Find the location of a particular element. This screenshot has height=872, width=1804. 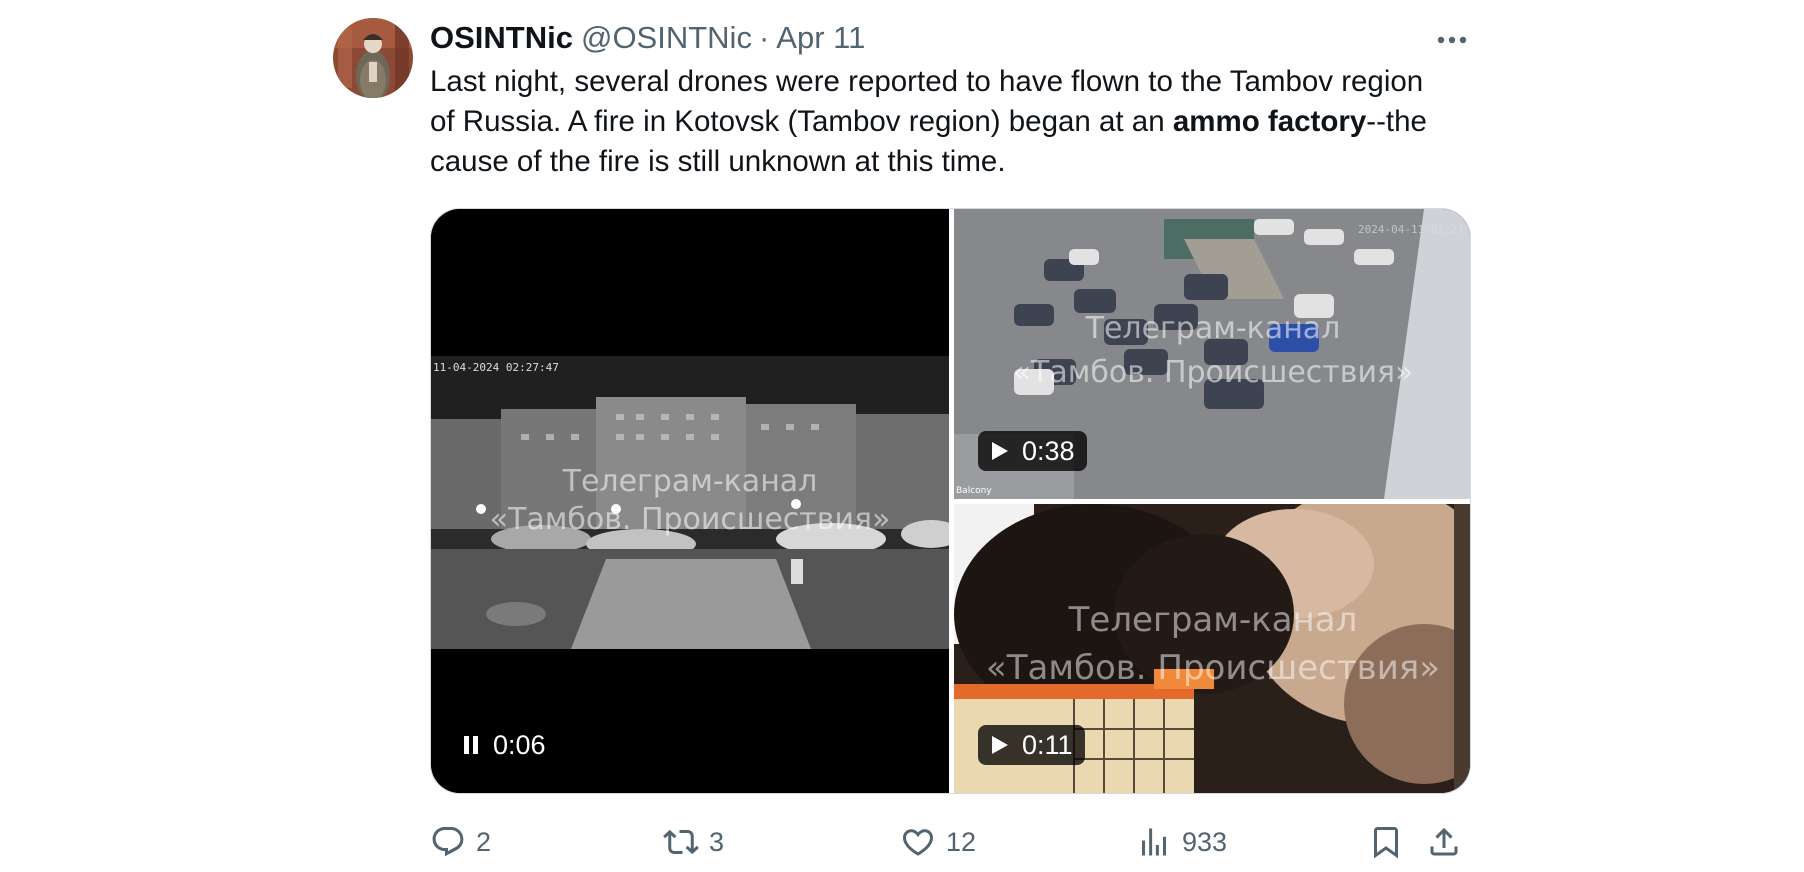

views-button: 933 is located at coordinates (1181, 842).